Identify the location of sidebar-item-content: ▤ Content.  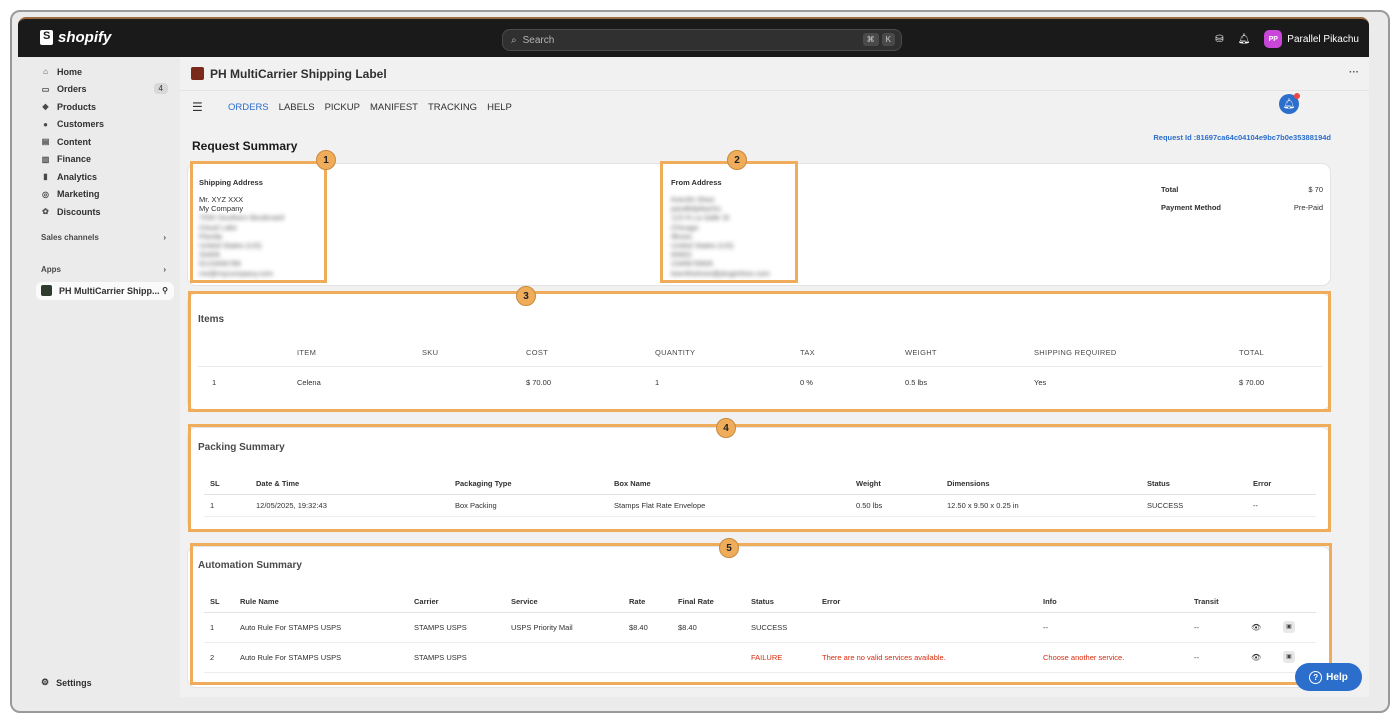
(105, 142).